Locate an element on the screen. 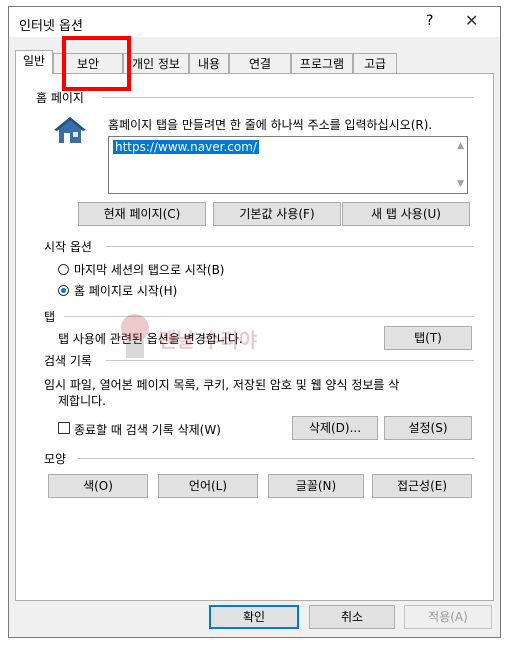 This screenshot has width=511, height=647. start-with-home-page-label: 홈 페이지로 시작(H) is located at coordinates (126, 291).